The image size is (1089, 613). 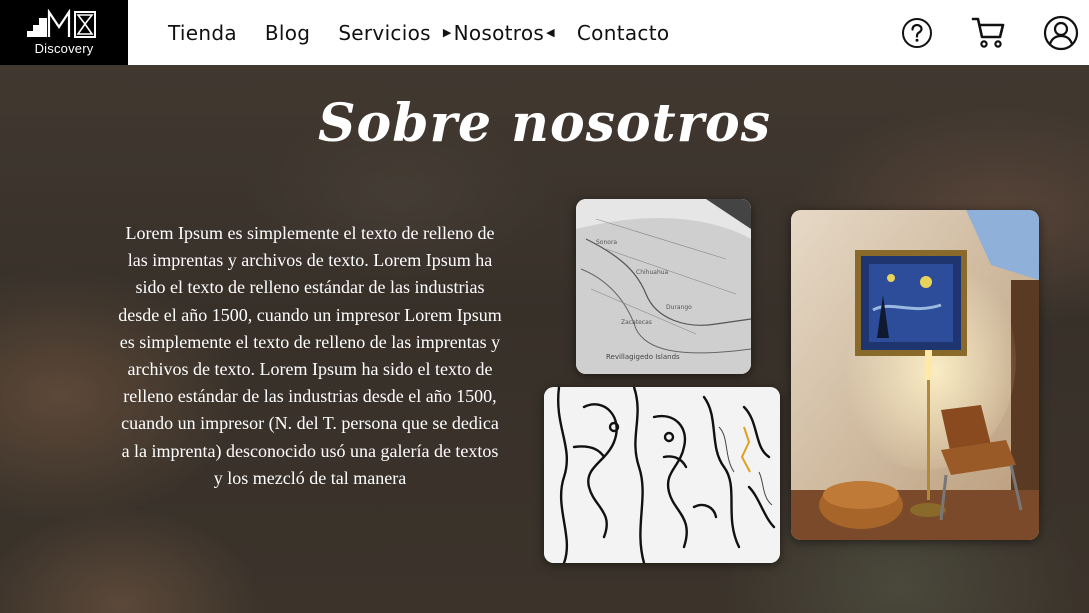 I want to click on svg-text: Chihuahua, so click(x=652, y=272).